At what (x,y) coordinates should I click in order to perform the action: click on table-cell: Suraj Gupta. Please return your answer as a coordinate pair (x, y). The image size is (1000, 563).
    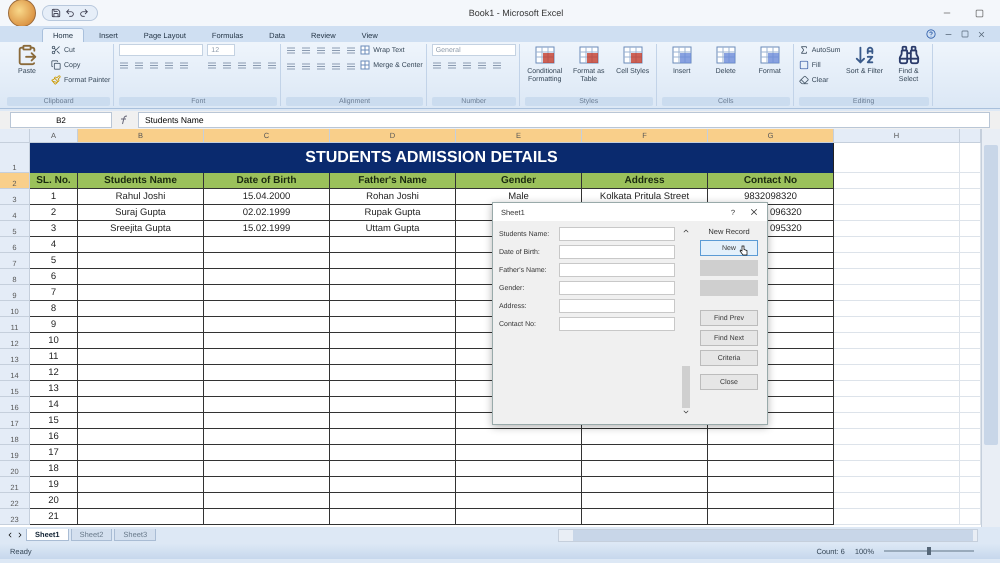
    Looking at the image, I should click on (141, 213).